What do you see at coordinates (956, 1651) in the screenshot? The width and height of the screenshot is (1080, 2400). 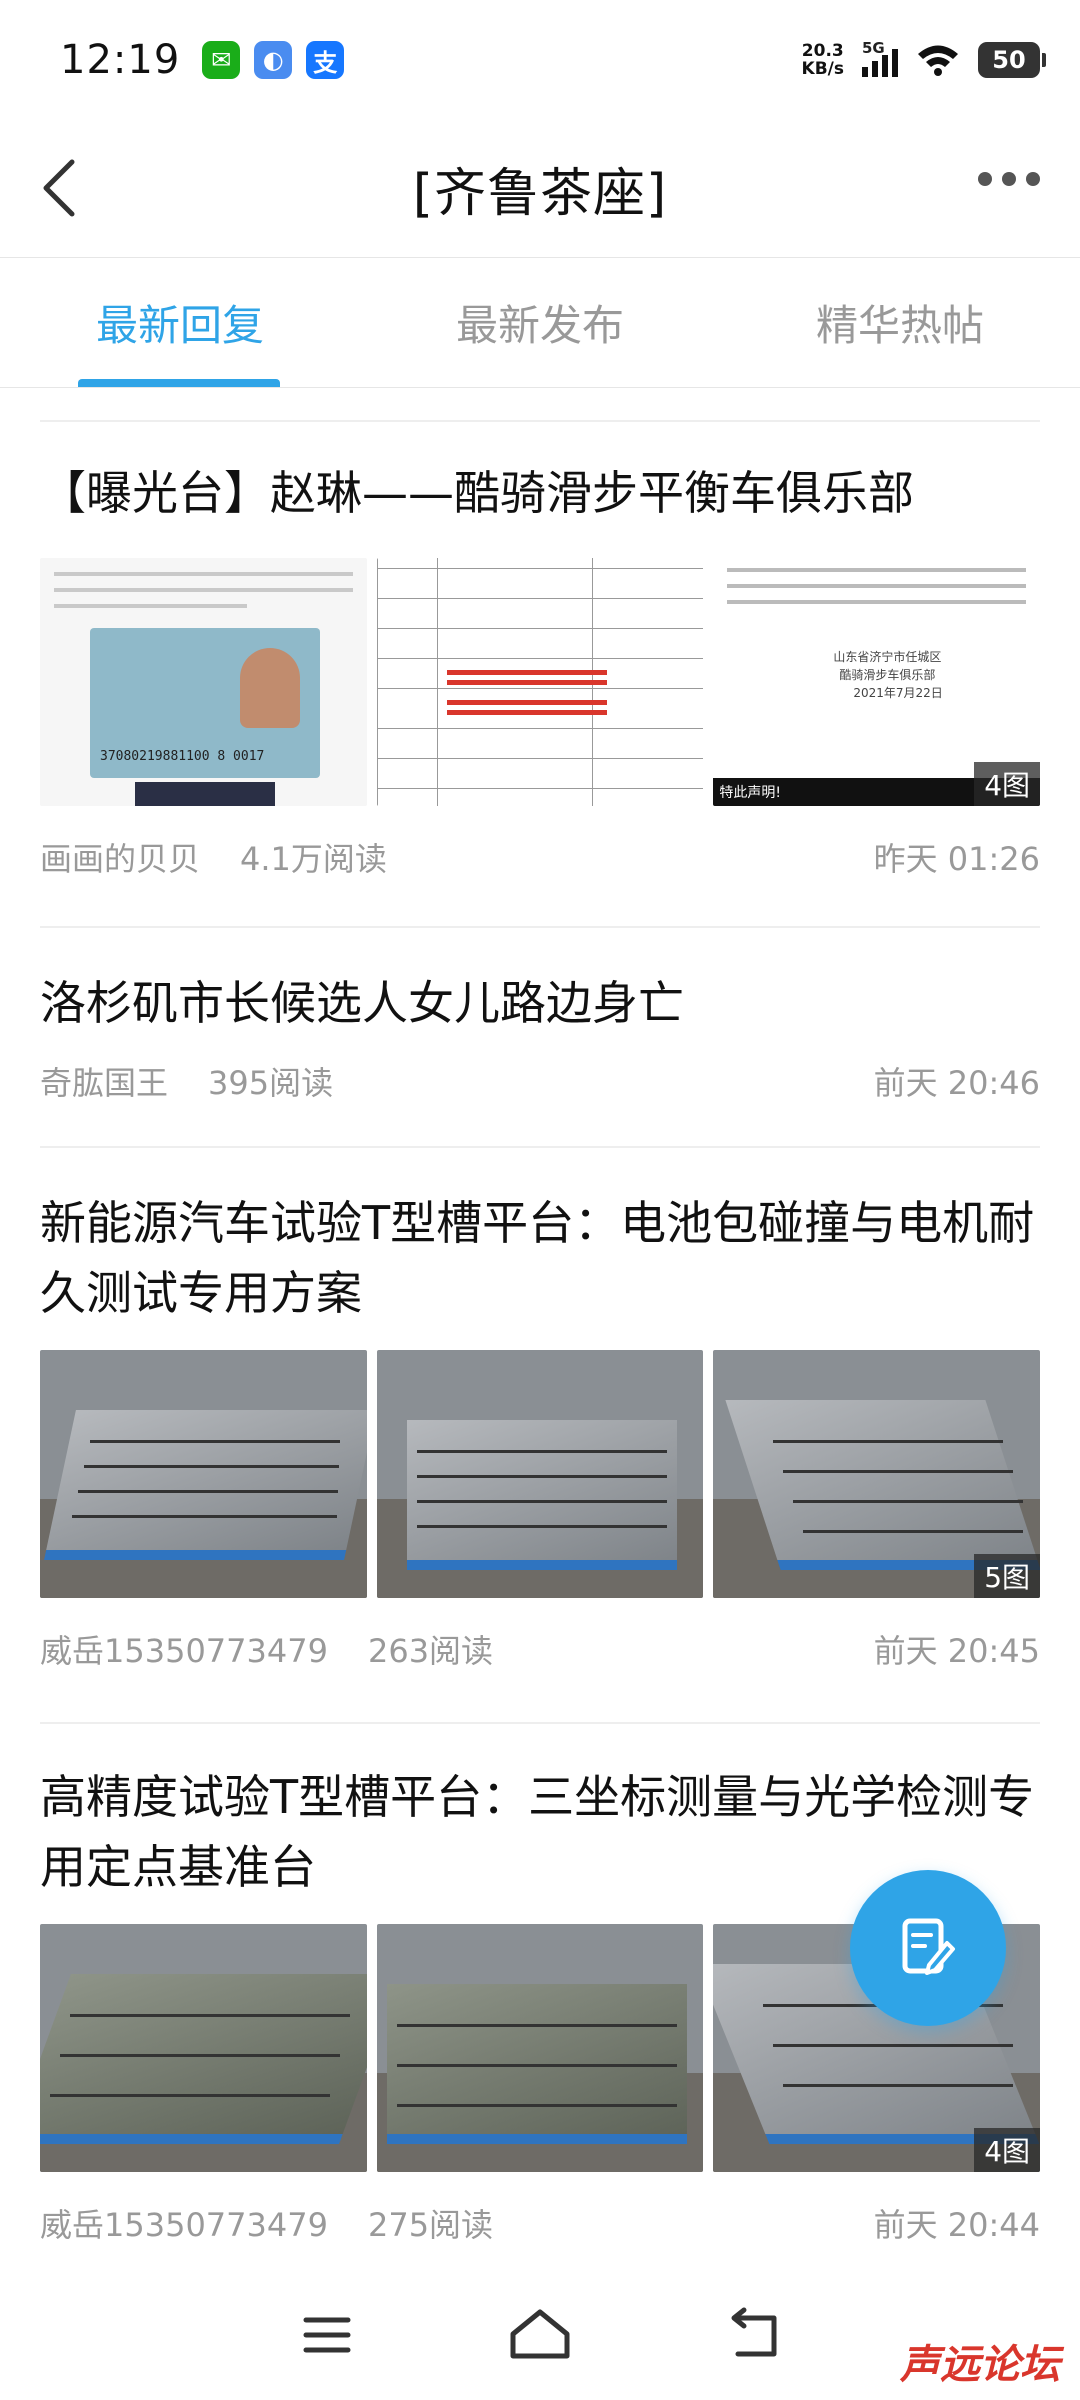 I see `post-time: 前天 20:45` at bounding box center [956, 1651].